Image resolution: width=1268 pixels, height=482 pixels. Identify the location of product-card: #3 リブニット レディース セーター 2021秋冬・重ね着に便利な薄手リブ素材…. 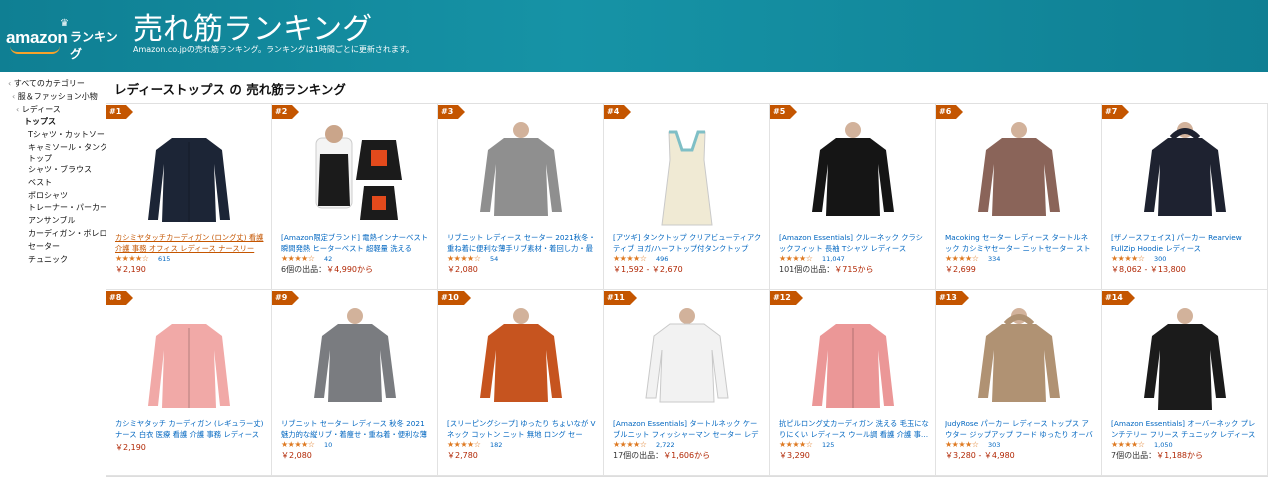
(521, 197).